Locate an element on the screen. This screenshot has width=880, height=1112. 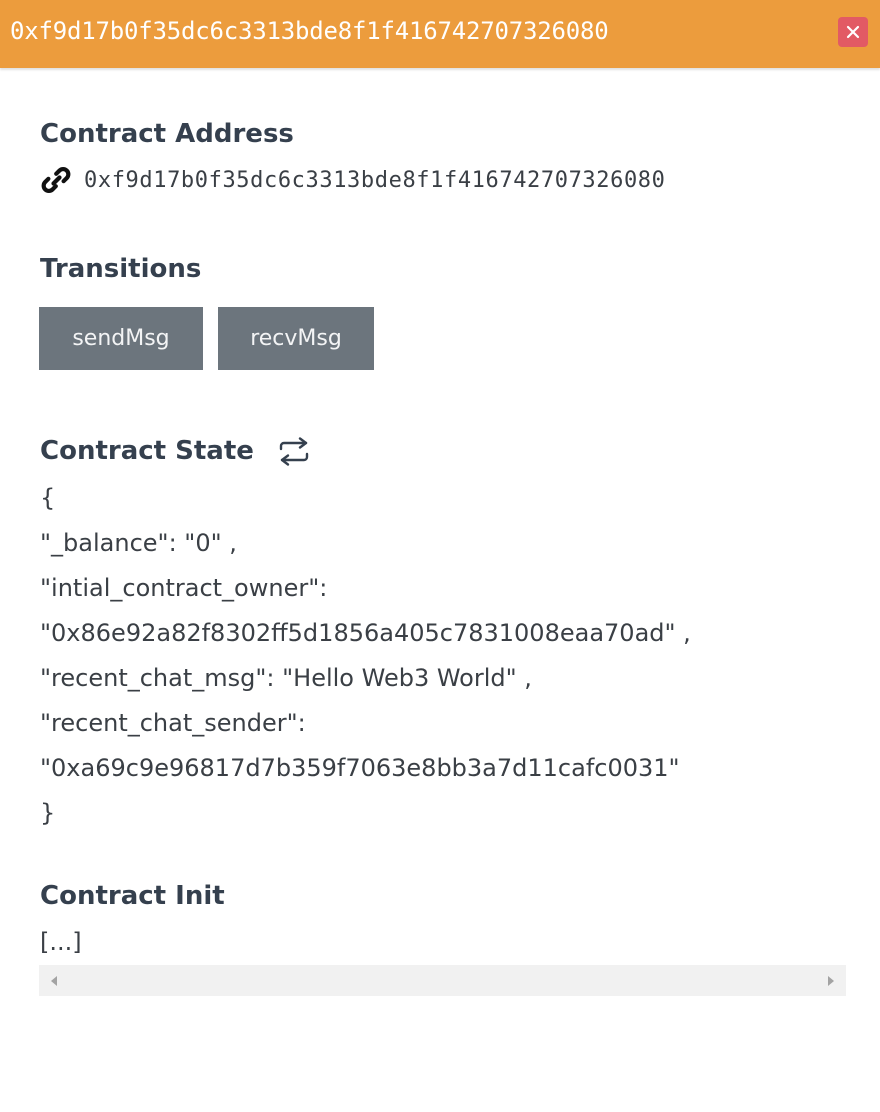
state-line: { is located at coordinates (48, 498).